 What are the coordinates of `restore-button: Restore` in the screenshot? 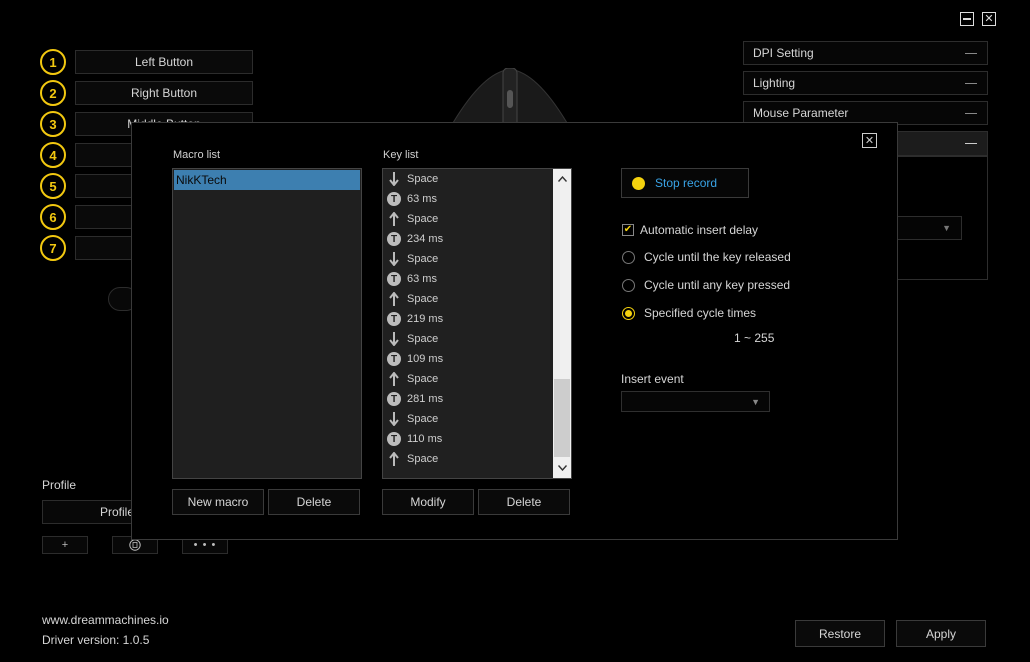 It's located at (840, 633).